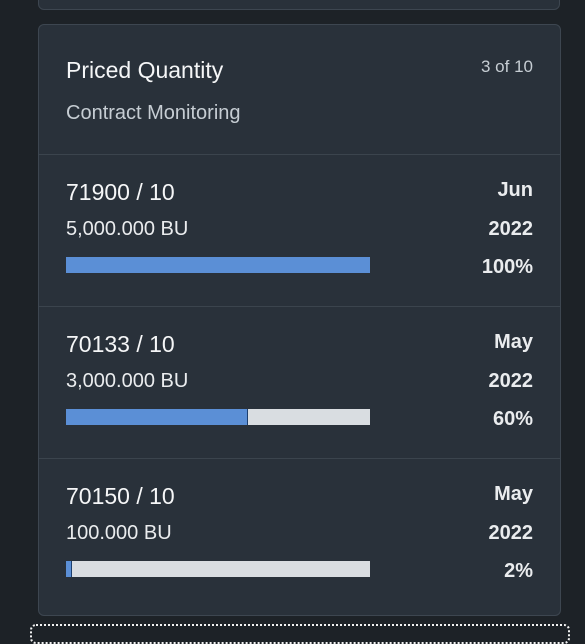  What do you see at coordinates (507, 267) in the screenshot?
I see `progress-percent: 100%` at bounding box center [507, 267].